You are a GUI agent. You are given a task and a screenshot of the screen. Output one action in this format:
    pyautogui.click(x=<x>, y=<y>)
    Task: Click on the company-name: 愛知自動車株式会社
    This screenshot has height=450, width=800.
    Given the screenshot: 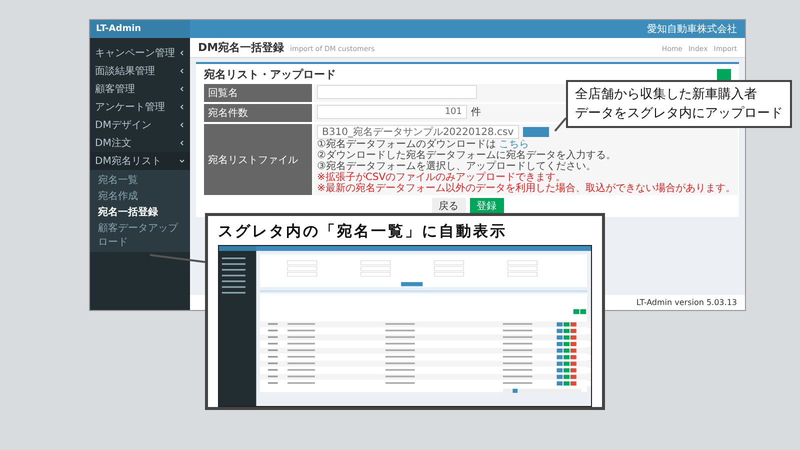 What is the action you would take?
    pyautogui.click(x=692, y=29)
    